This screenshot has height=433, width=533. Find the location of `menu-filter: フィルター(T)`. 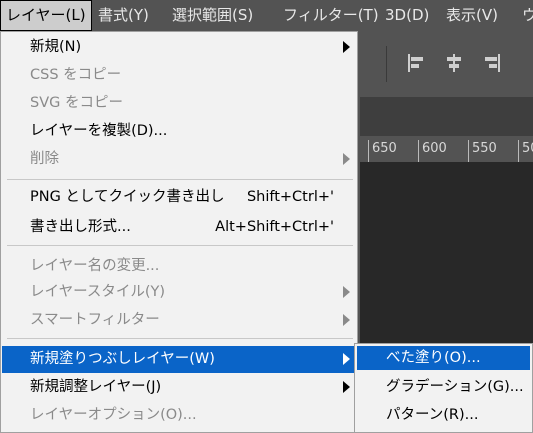

menu-filter: フィルター(T) is located at coordinates (331, 15).